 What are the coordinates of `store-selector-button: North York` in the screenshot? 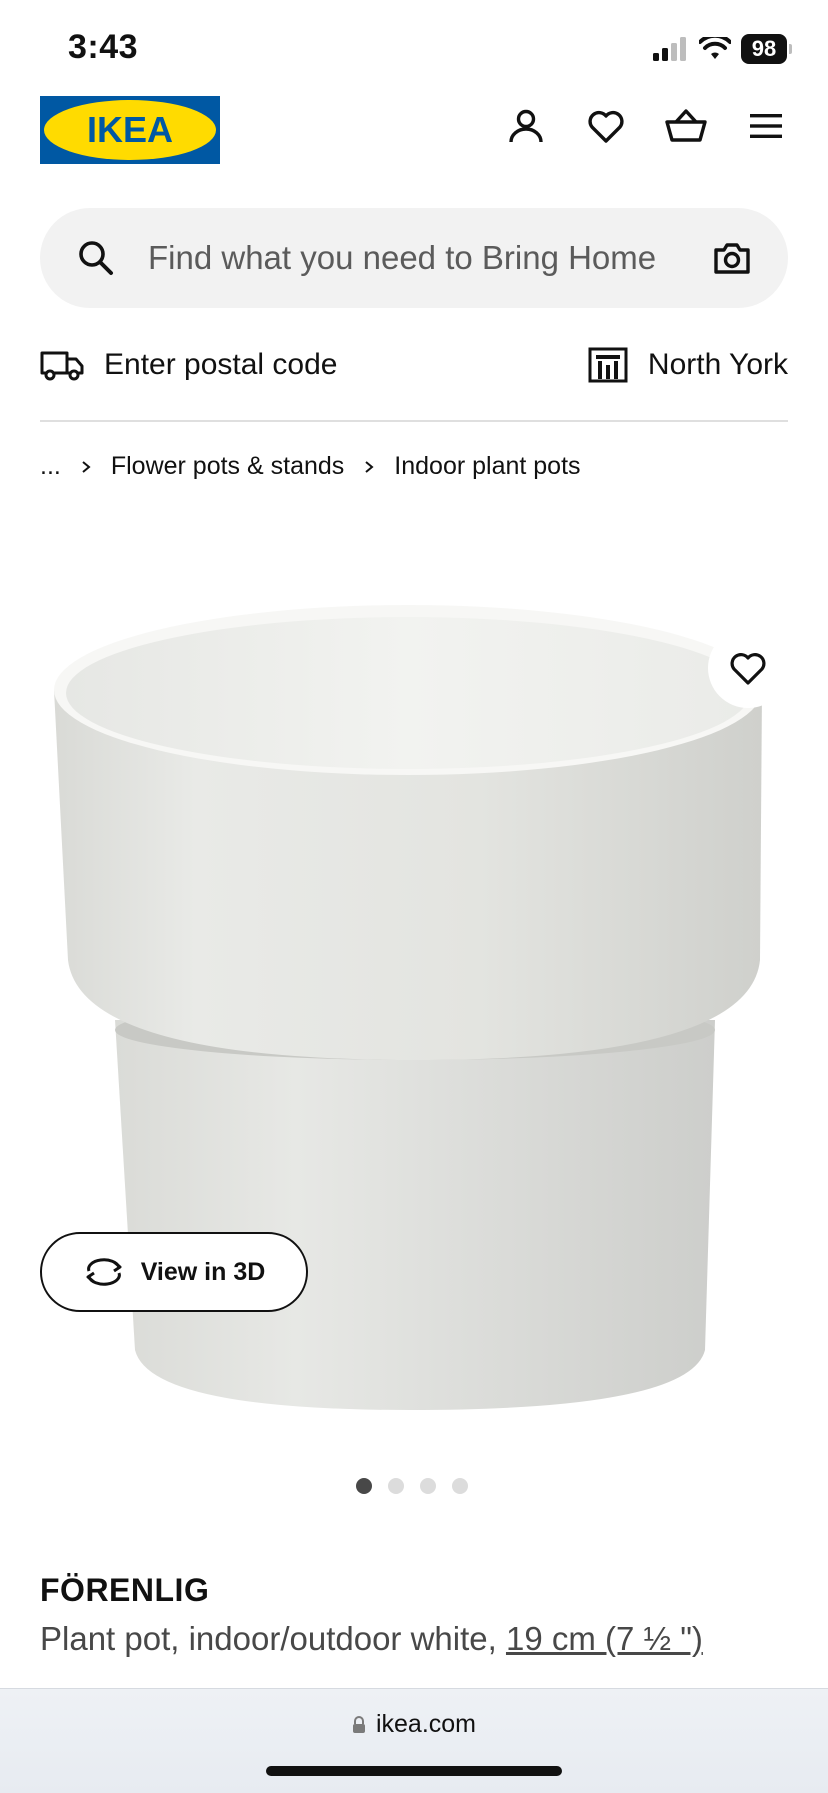 It's located at (688, 365).